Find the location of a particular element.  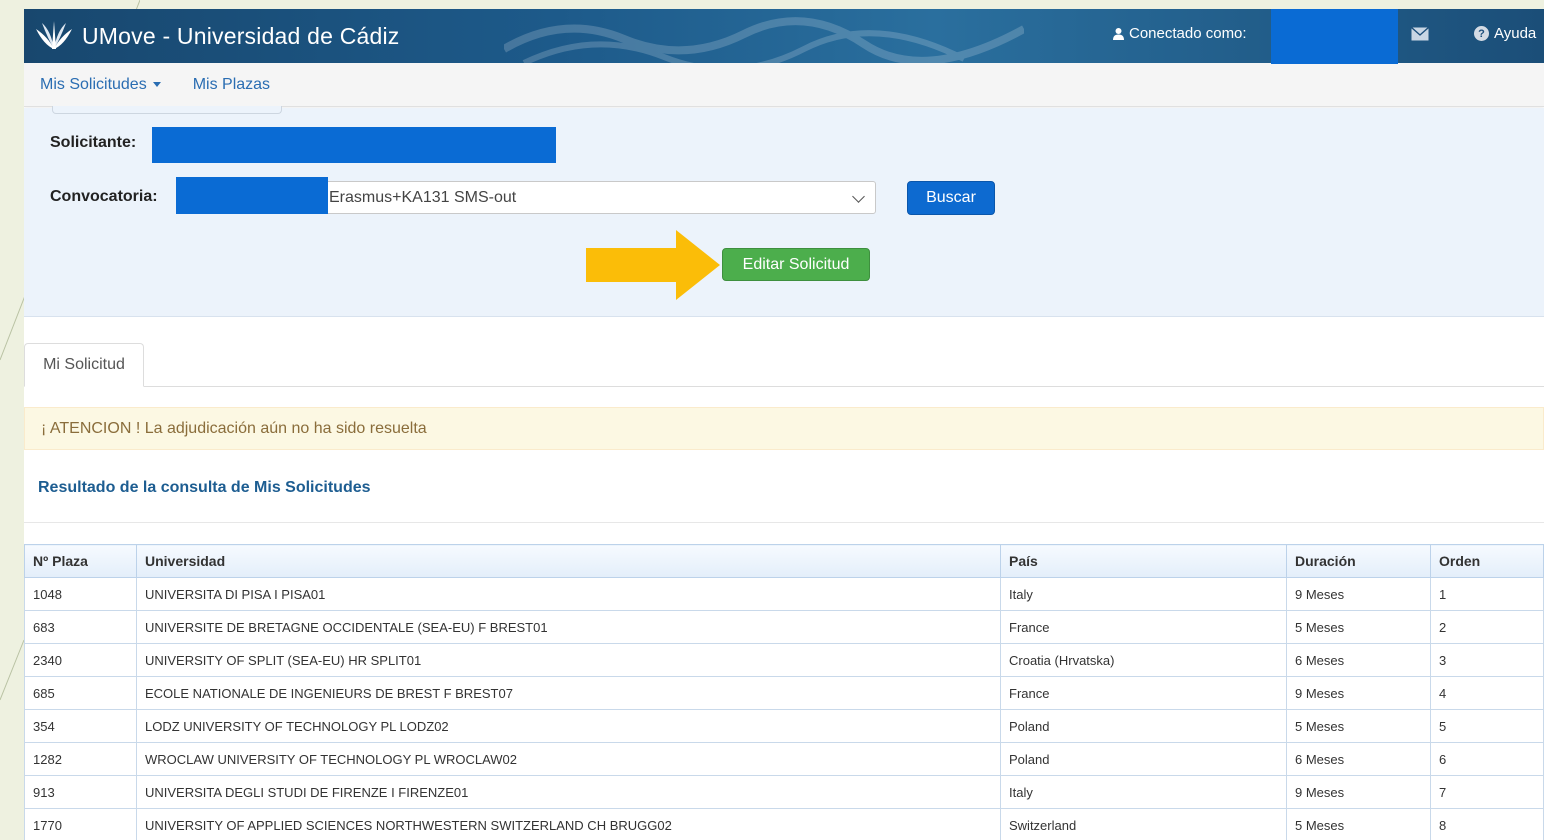

help-link: ? Ayuda is located at coordinates (1505, 33).